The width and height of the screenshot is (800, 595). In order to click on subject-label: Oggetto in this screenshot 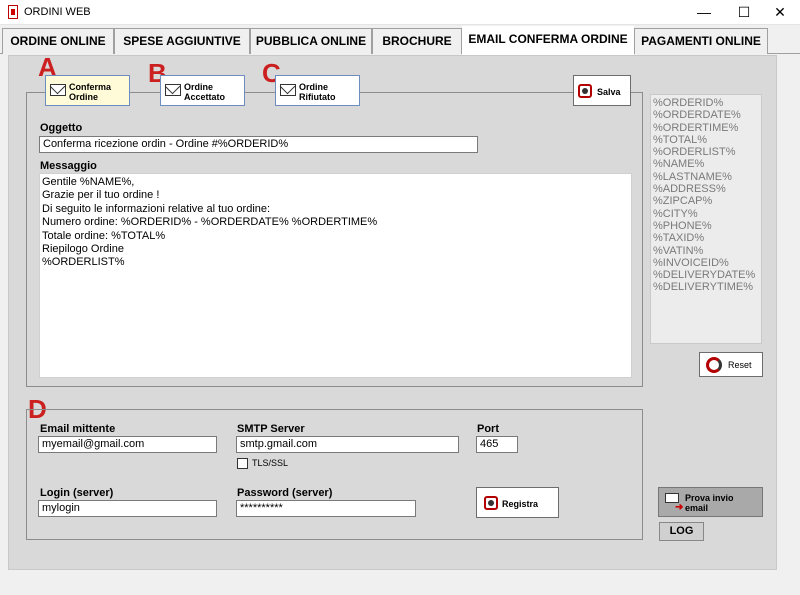, I will do `click(61, 128)`.